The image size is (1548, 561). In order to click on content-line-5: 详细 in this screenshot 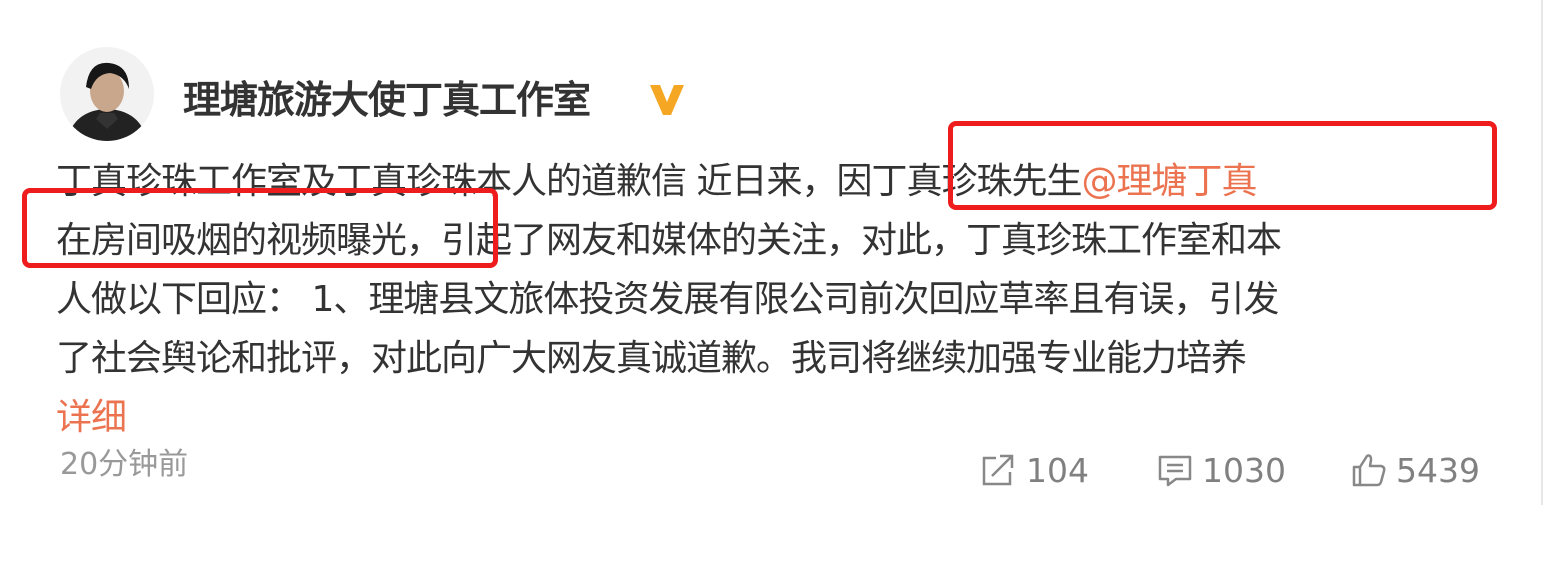, I will do `click(776, 417)`.